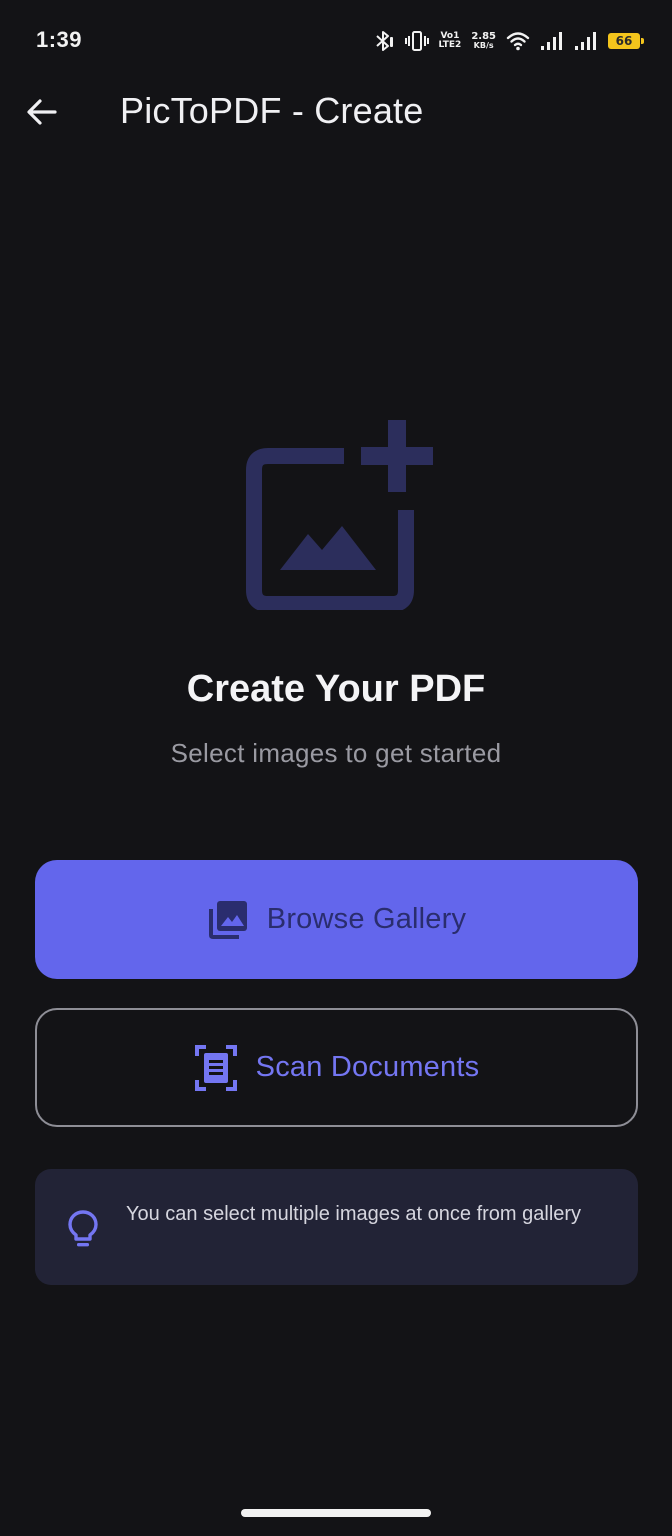 The image size is (672, 1536). I want to click on vibrate-icon, so click(416, 41).